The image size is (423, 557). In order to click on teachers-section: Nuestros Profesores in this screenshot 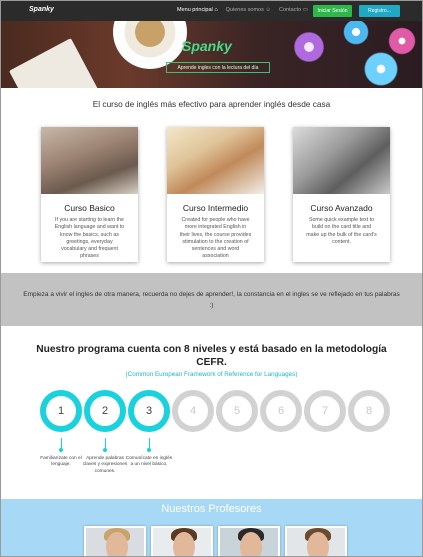, I will do `click(211, 527)`.